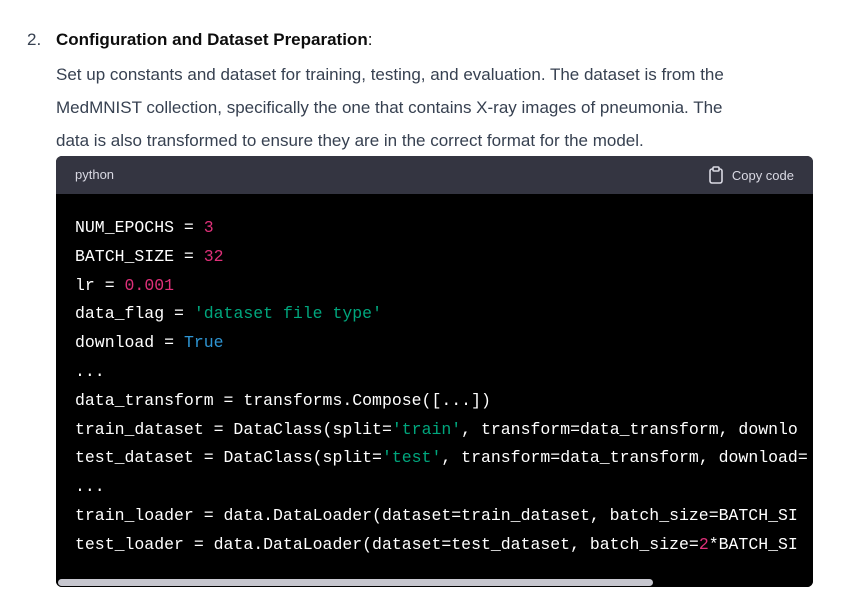 The image size is (858, 593). Describe the element at coordinates (208, 227) in the screenshot. I see `code-token: 3` at that location.